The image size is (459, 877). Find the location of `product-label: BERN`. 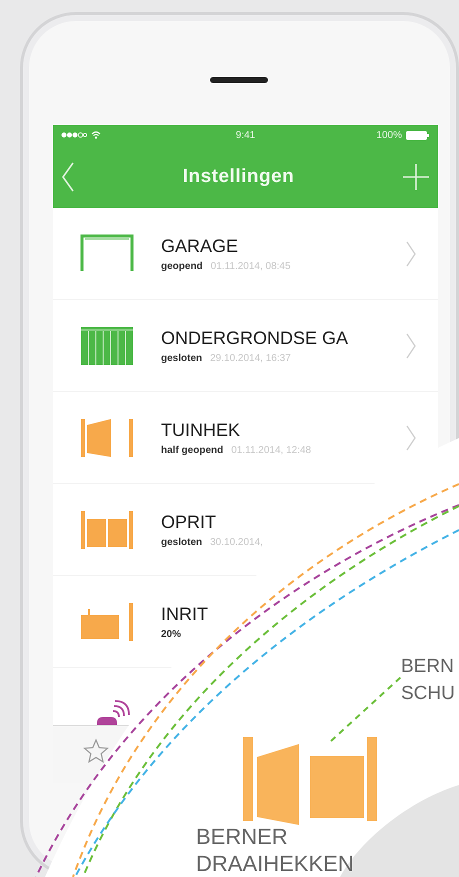

product-label: BERN is located at coordinates (428, 667).